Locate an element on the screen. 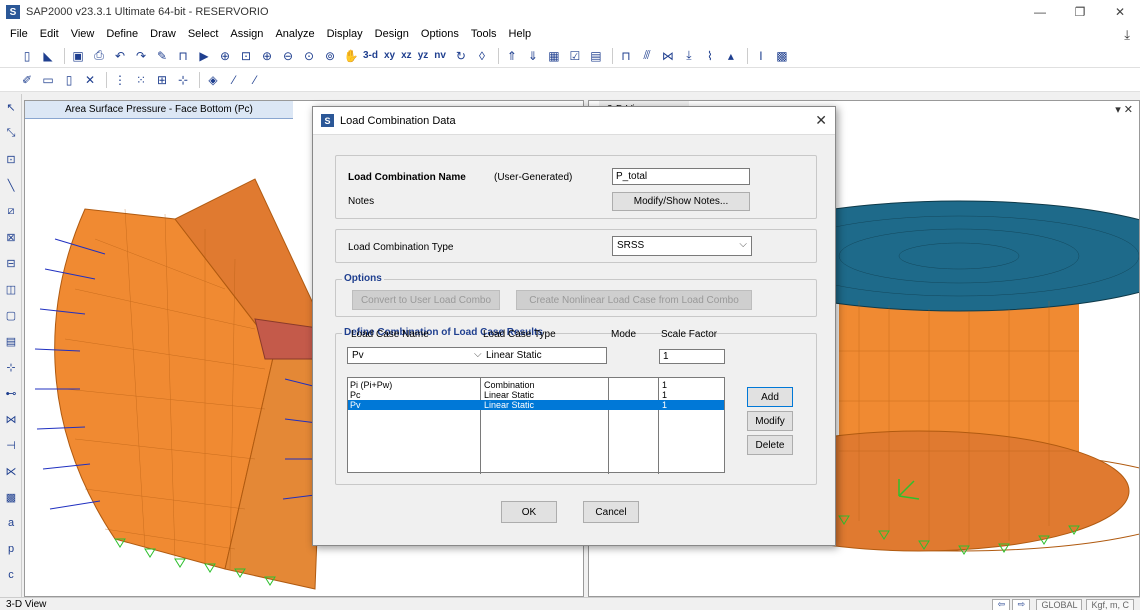 This screenshot has width=1140, height=610. section-icon: I is located at coordinates (761, 56).